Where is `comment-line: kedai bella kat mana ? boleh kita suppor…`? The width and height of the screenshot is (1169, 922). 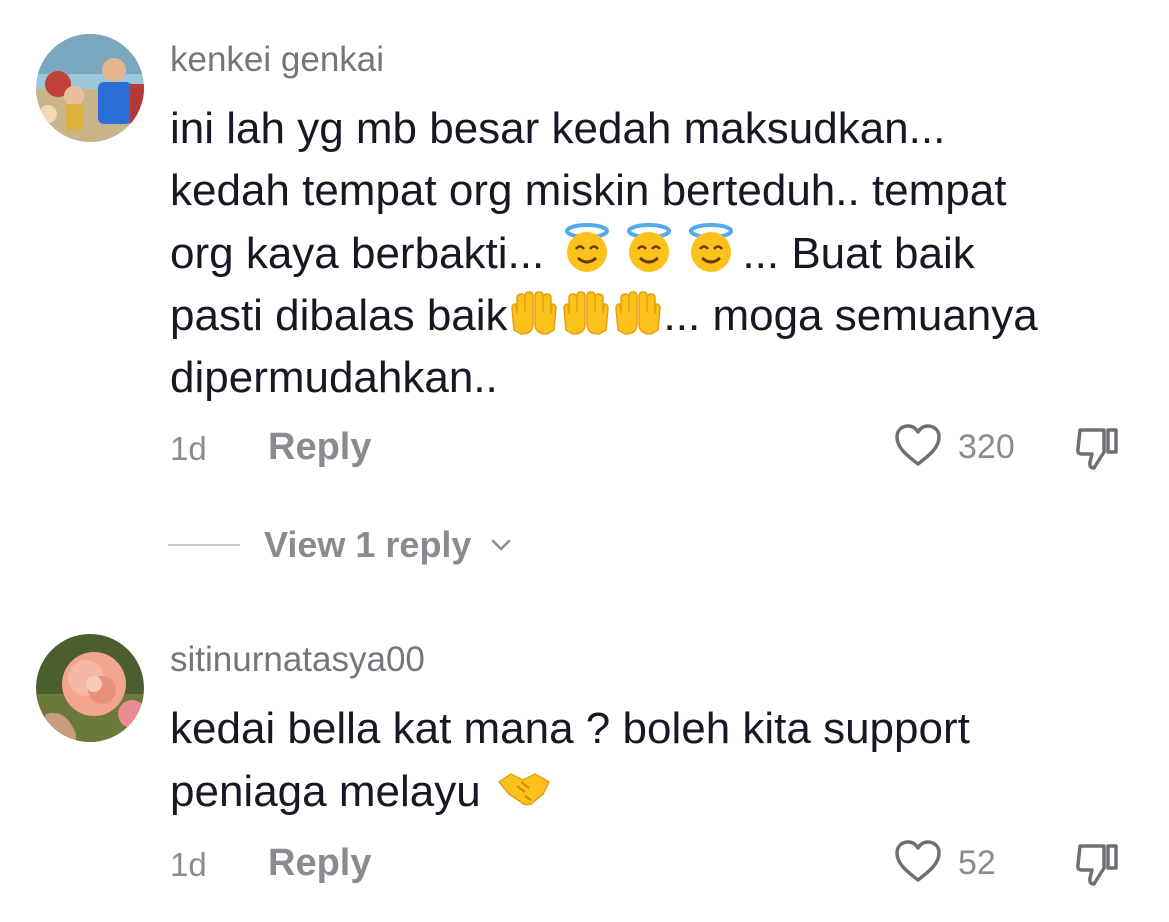 comment-line: kedai bella kat mana ? boleh kita suppor… is located at coordinates (570, 728).